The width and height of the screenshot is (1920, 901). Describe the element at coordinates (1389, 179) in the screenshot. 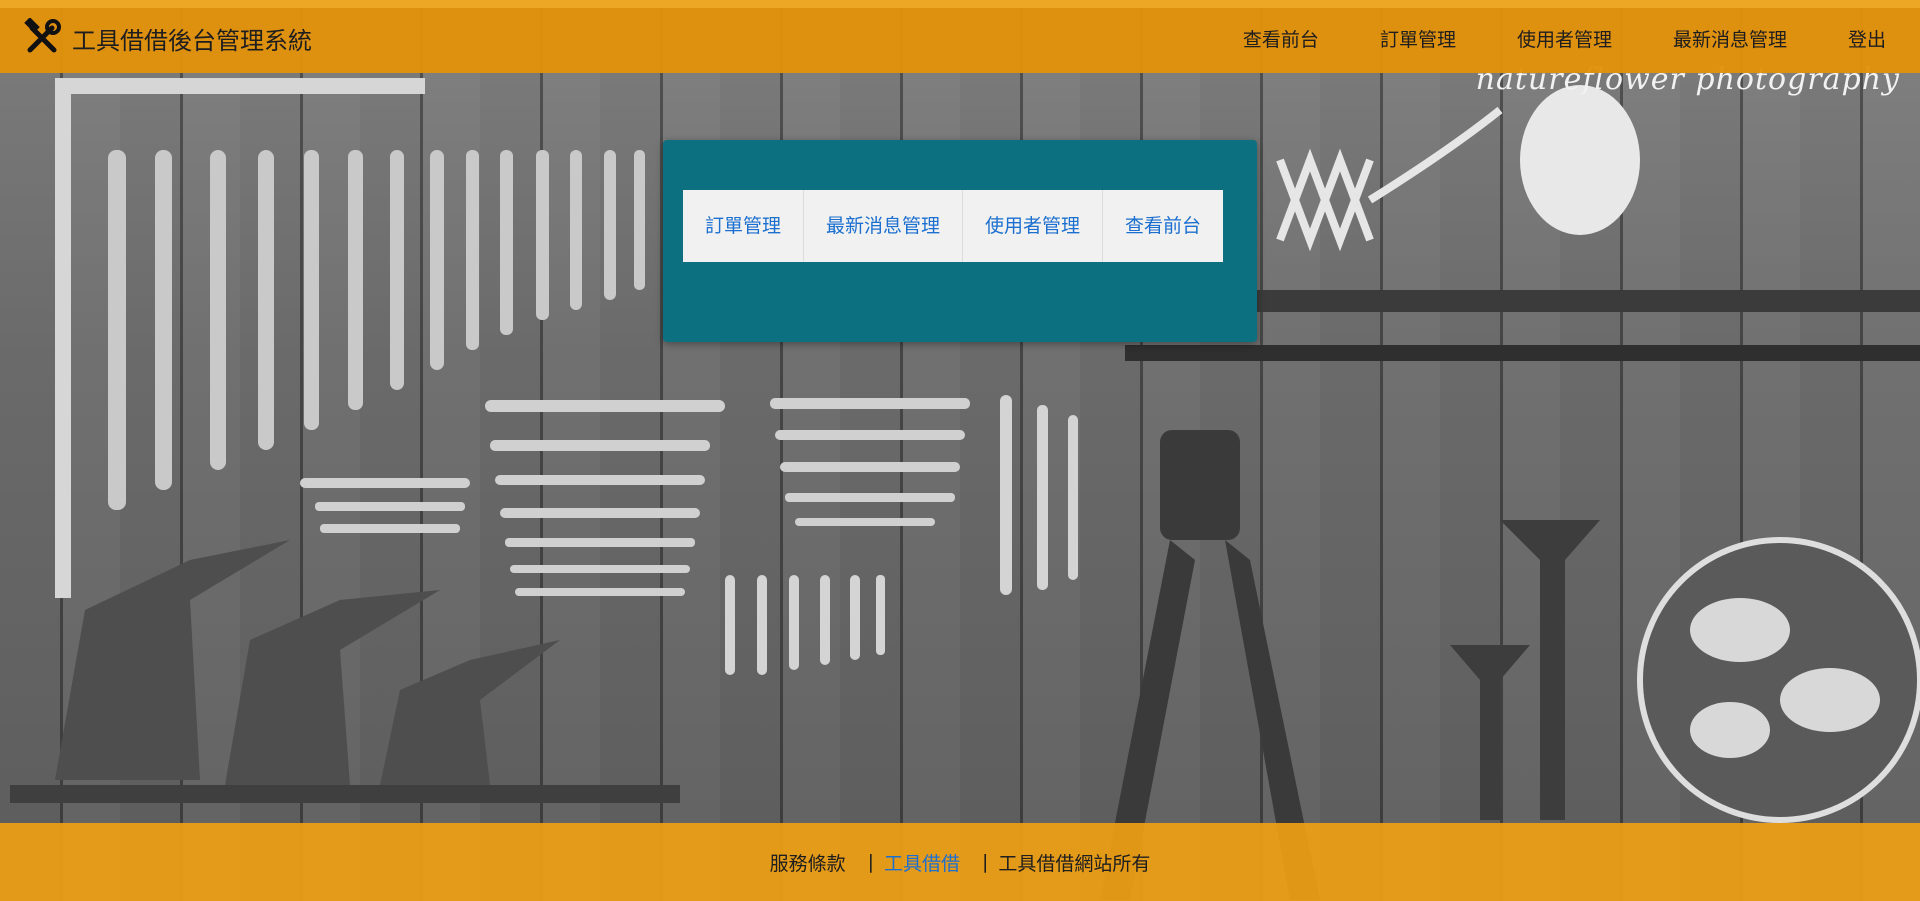

I see `scissor-lamp` at that location.